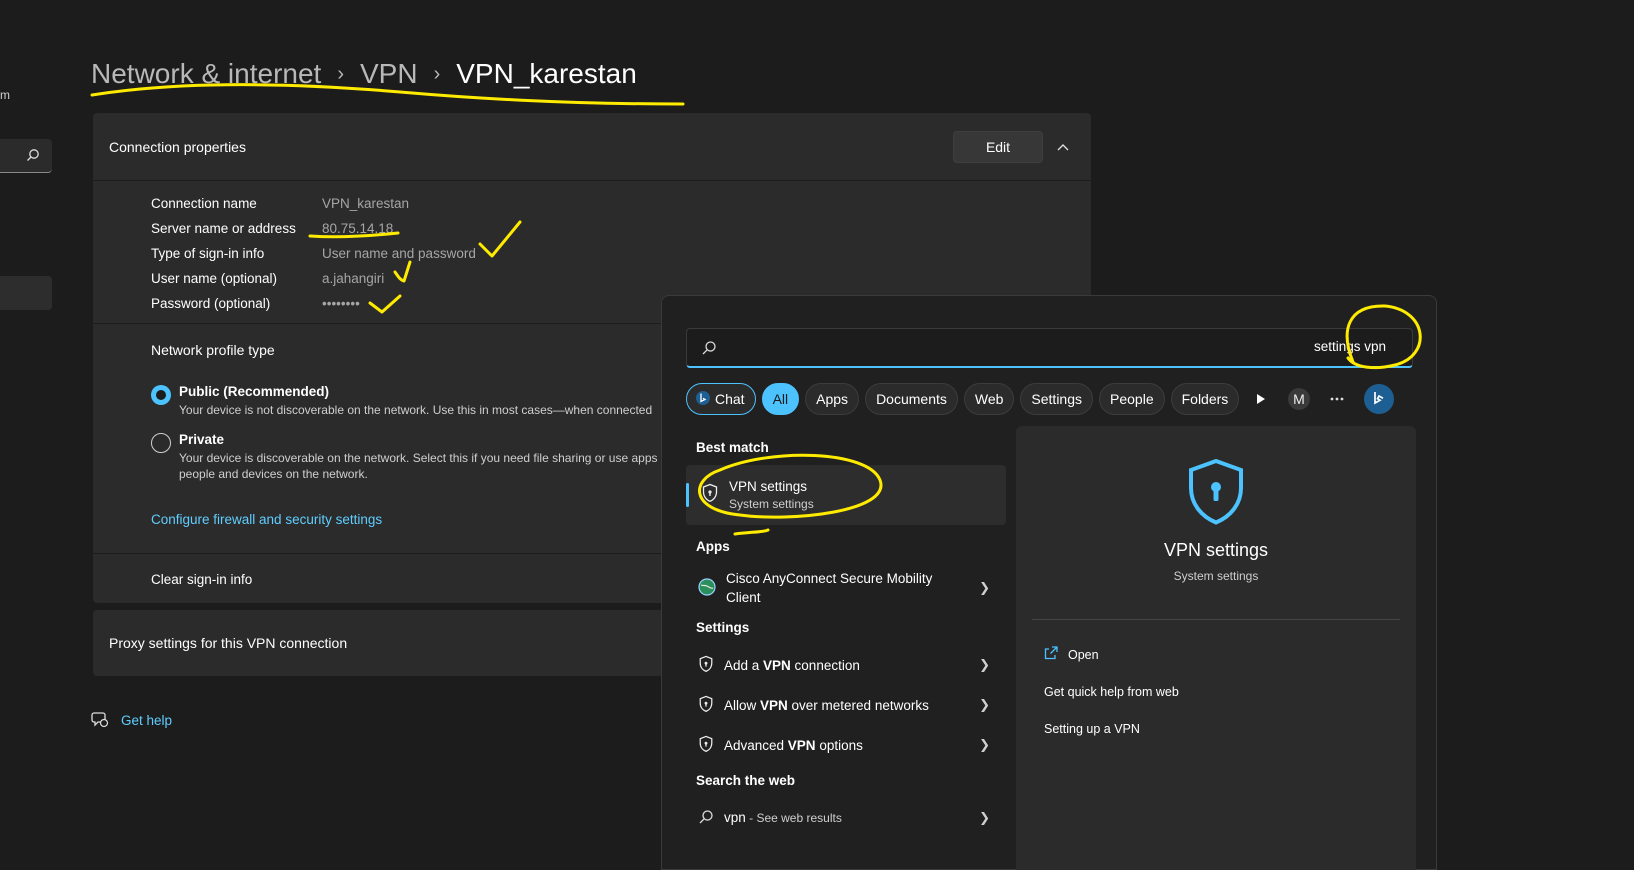 Image resolution: width=1634 pixels, height=870 pixels. What do you see at coordinates (358, 228) in the screenshot?
I see `prop-value: 80.75.14.18` at bounding box center [358, 228].